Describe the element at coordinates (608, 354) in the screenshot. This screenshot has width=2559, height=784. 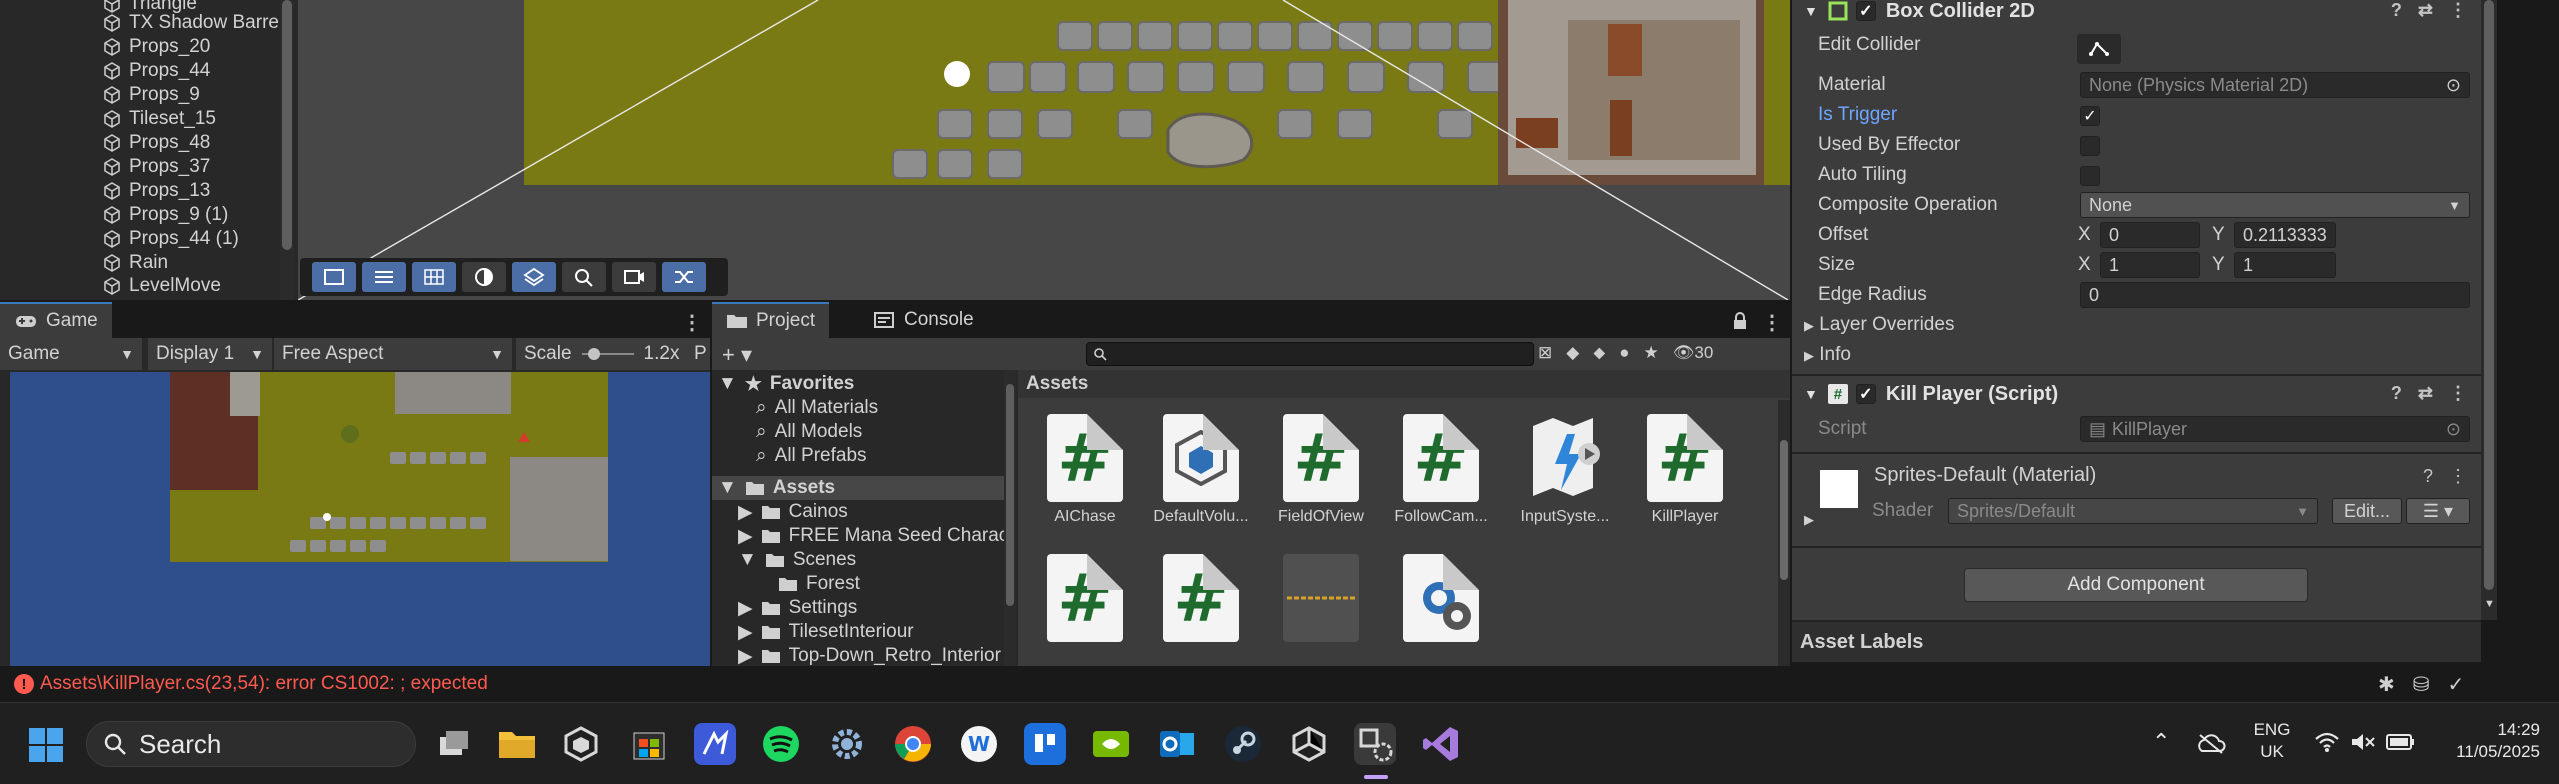
I see `scale-slider-track` at that location.